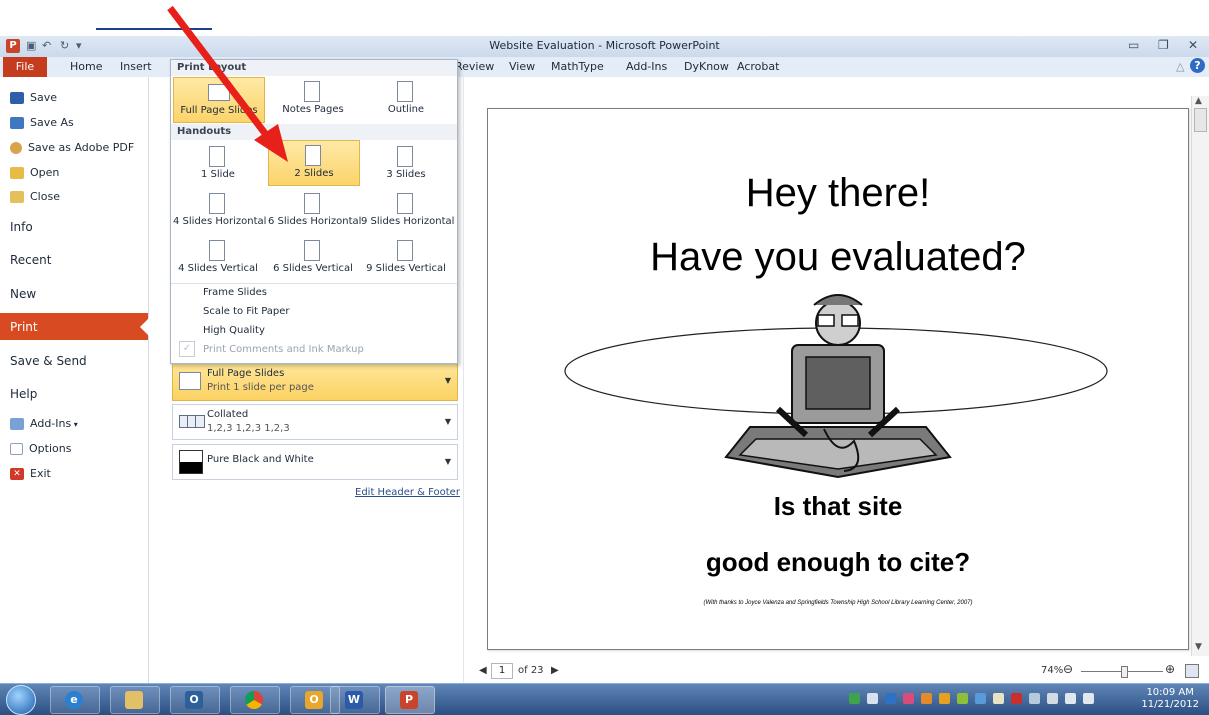 The height and width of the screenshot is (715, 1209). Describe the element at coordinates (1052, 698) in the screenshot. I see `tray-power-icon` at that location.